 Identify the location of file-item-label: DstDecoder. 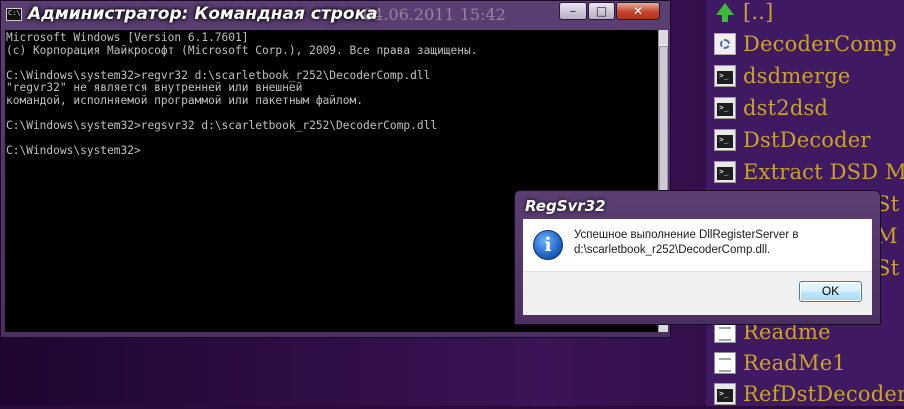
(807, 140).